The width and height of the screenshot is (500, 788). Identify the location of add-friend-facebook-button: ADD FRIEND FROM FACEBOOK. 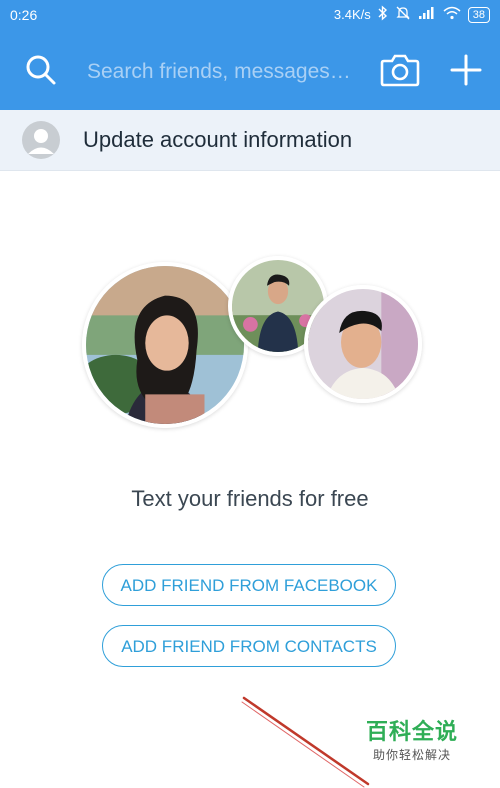
(249, 585).